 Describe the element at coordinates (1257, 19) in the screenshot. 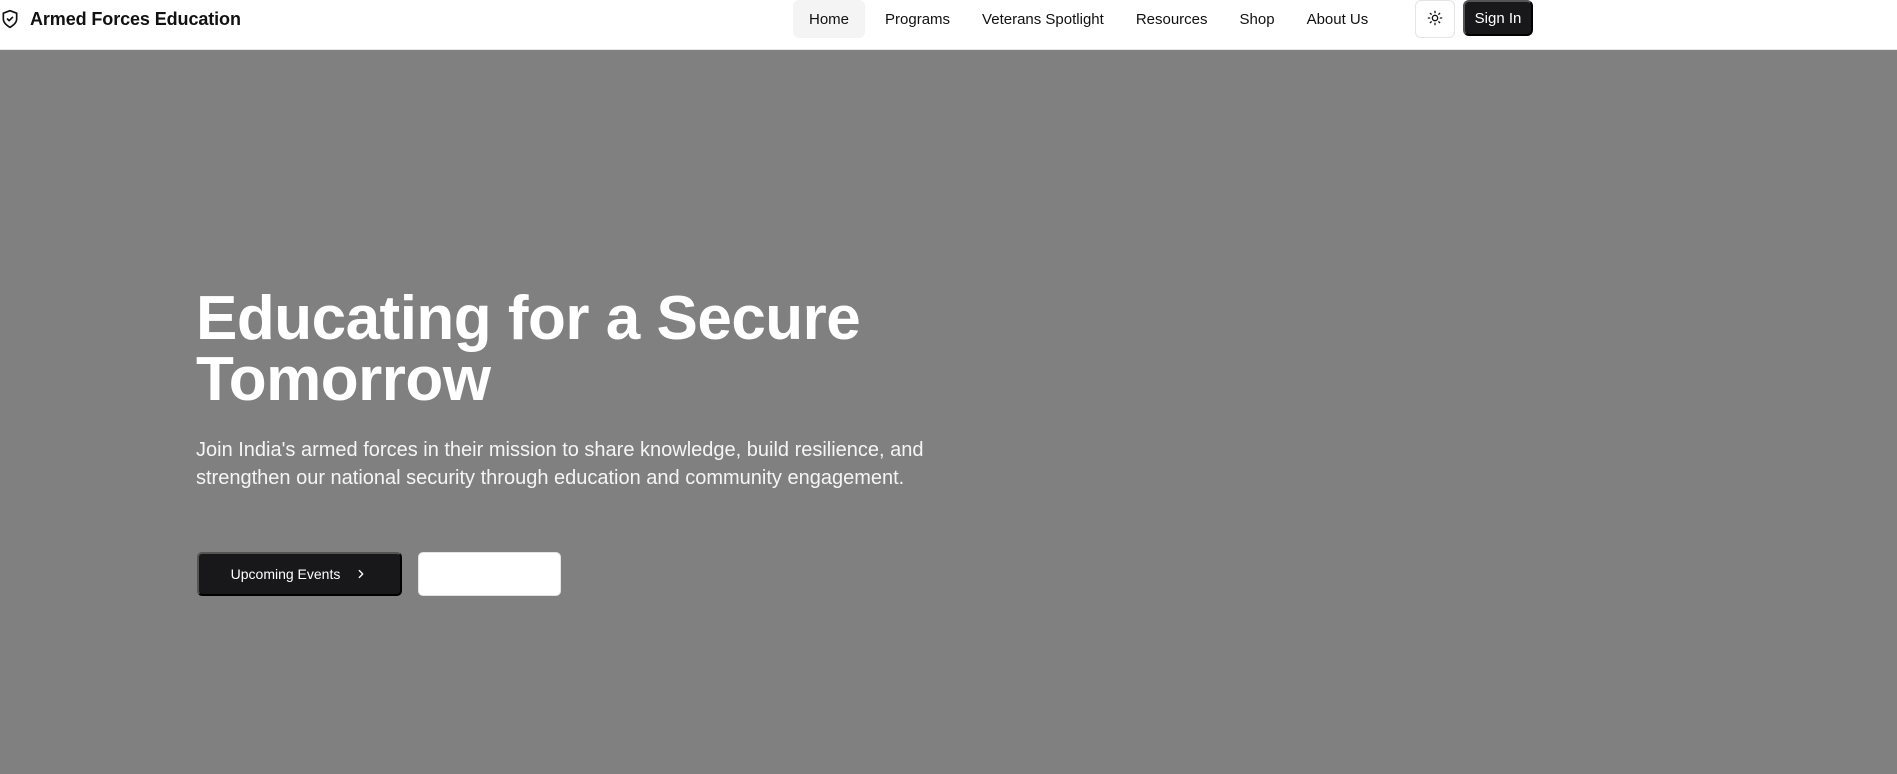

I see `nav-shop: Shop` at that location.